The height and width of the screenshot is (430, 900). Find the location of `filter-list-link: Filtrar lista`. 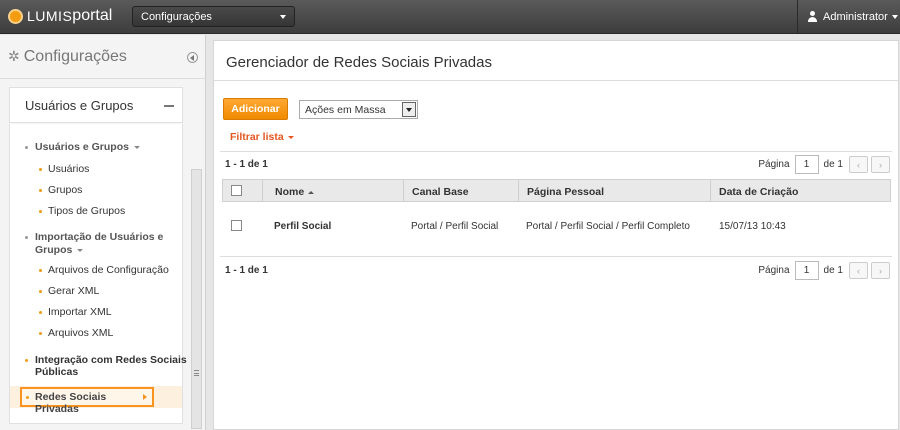

filter-list-link: Filtrar lista is located at coordinates (262, 137).